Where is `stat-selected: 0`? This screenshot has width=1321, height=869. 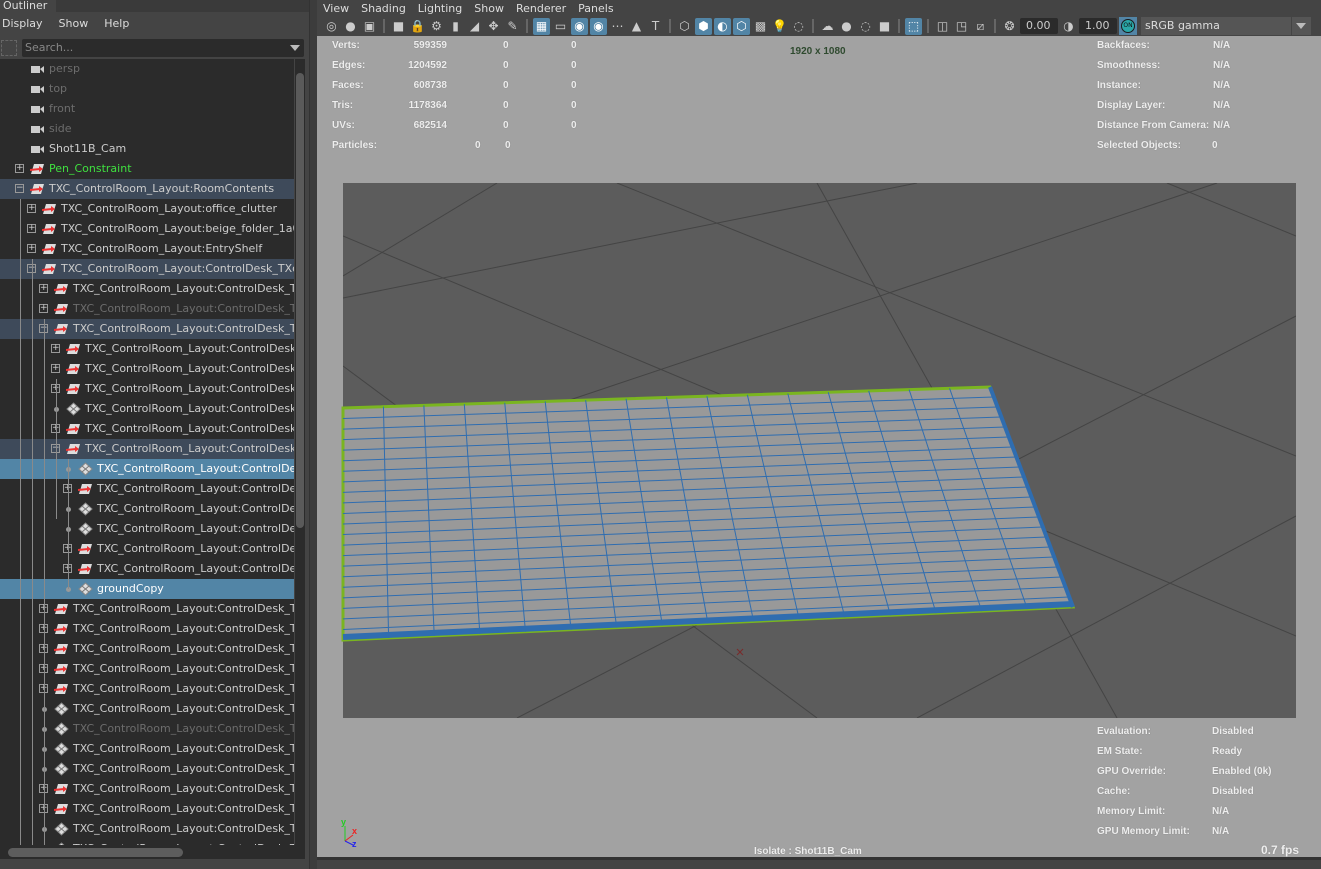 stat-selected: 0 is located at coordinates (506, 65).